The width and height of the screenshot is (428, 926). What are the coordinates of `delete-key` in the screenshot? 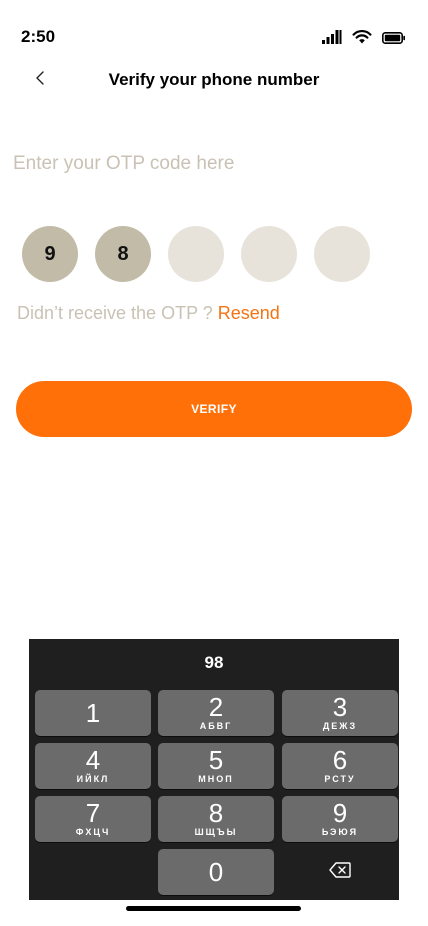 It's located at (340, 872).